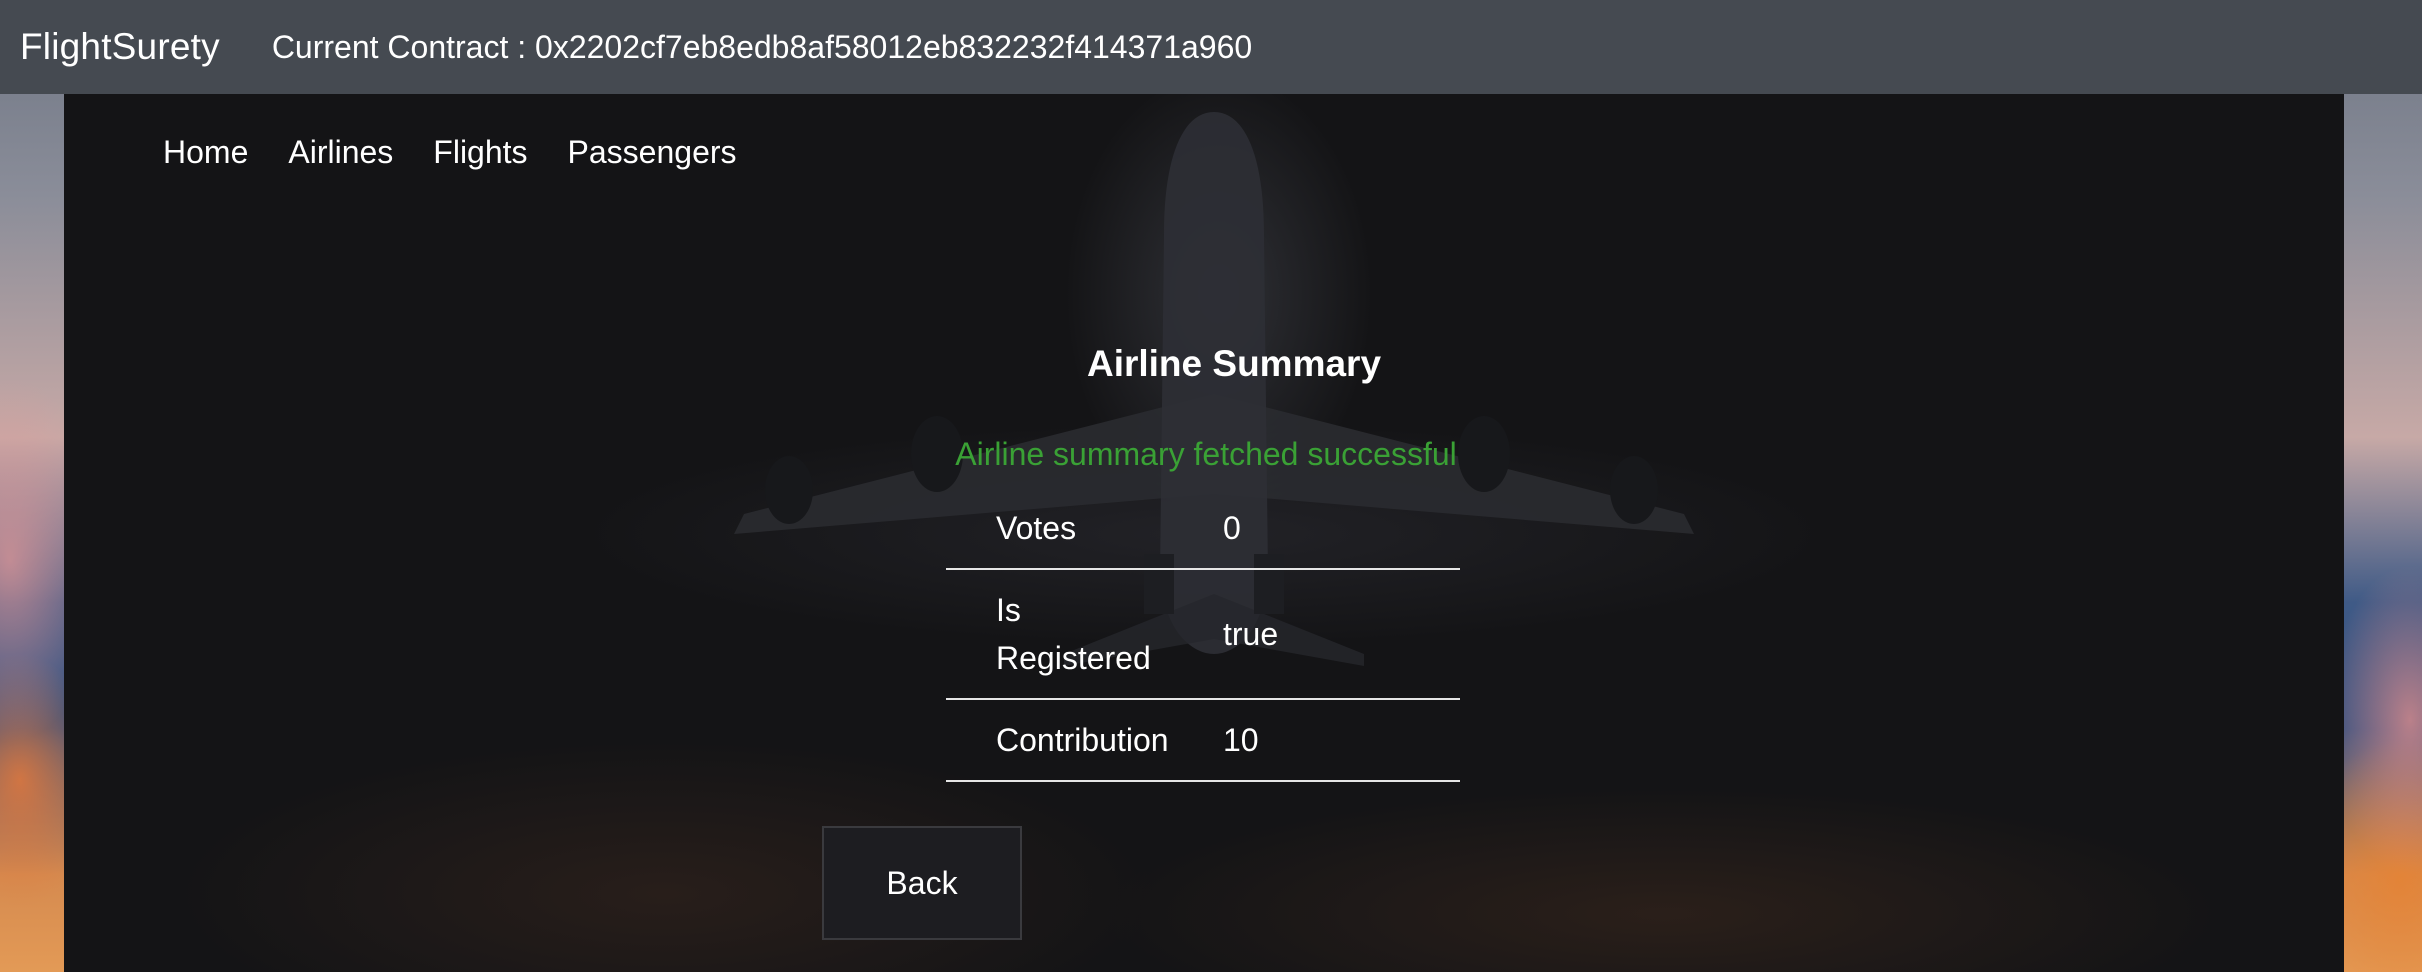 This screenshot has width=2422, height=972. Describe the element at coordinates (1234, 363) in the screenshot. I see `page-title: Airline Summary` at that location.